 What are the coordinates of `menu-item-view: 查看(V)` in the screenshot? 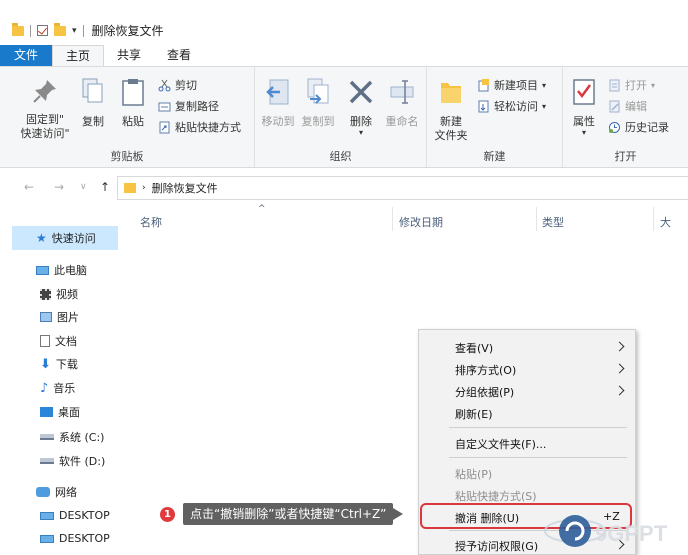 It's located at (474, 348).